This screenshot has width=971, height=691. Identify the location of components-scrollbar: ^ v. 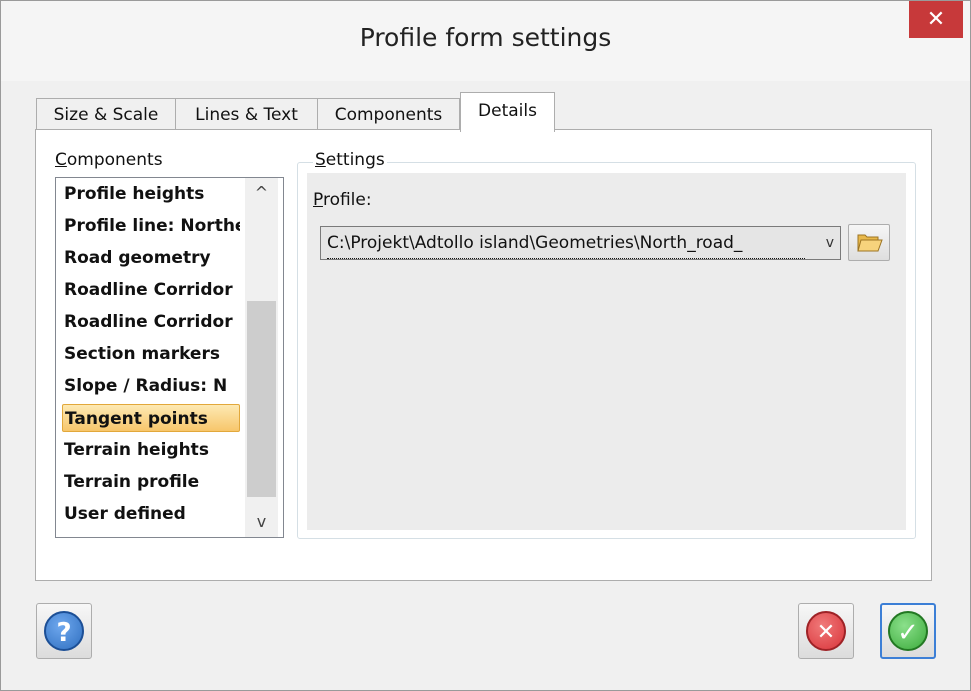
(261, 357).